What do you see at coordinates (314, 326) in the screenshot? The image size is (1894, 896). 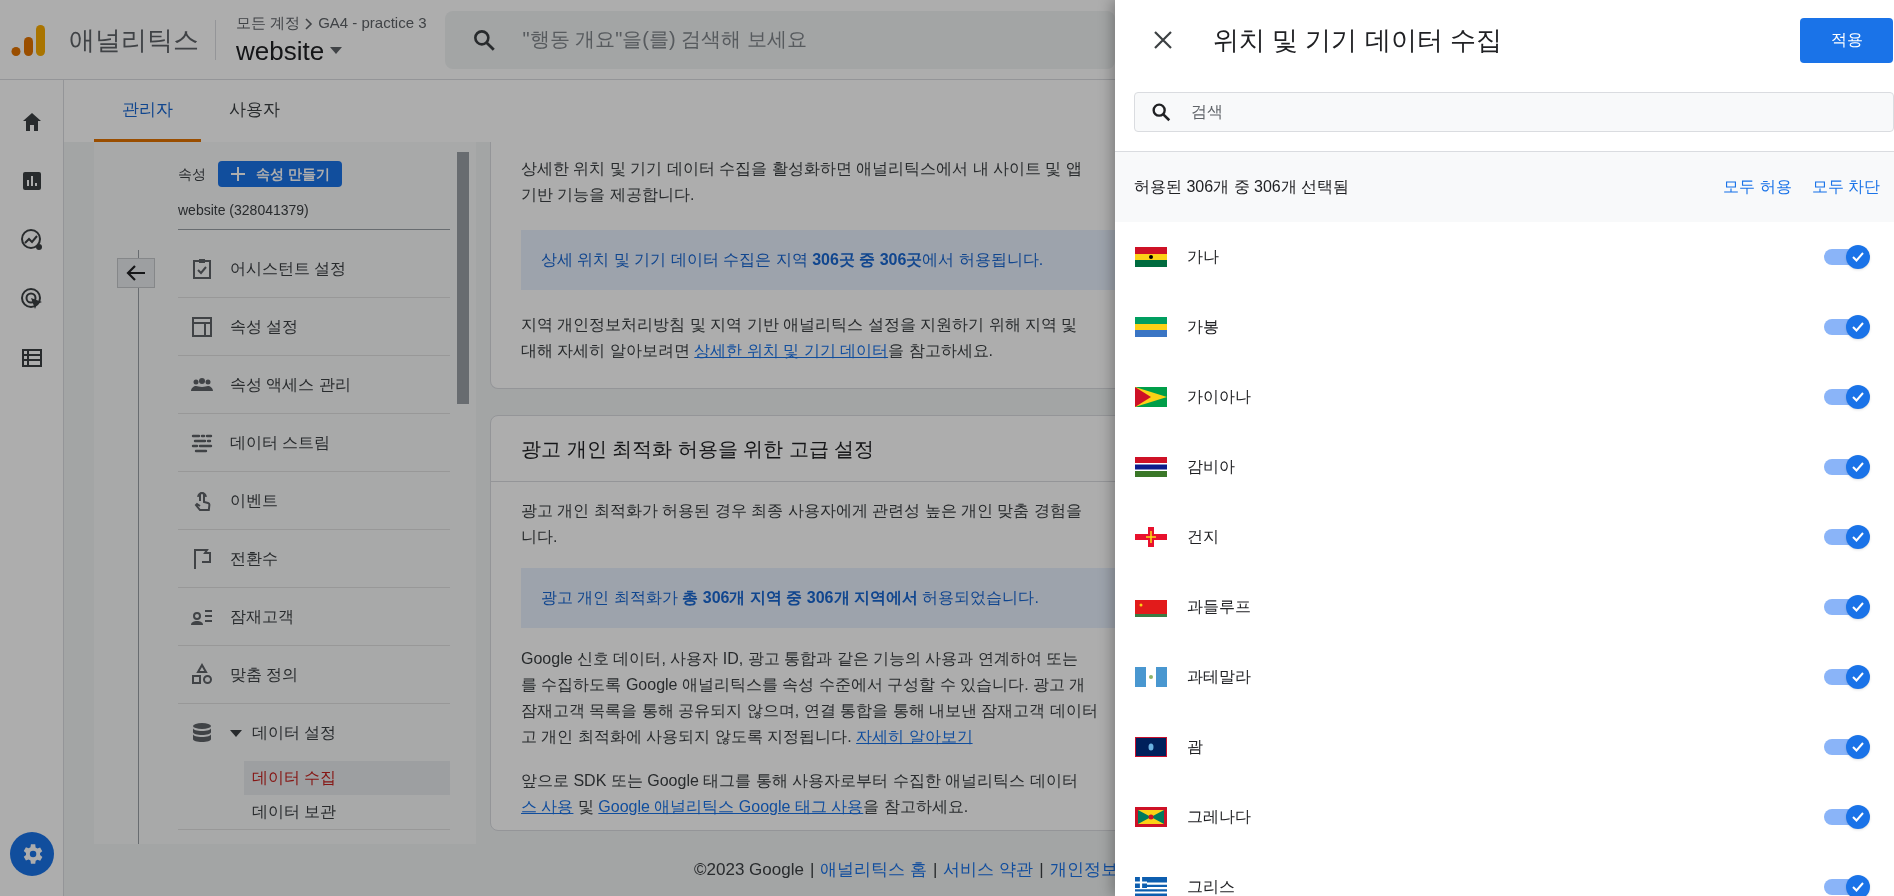 I see `nav-item: 속성 설정` at bounding box center [314, 326].